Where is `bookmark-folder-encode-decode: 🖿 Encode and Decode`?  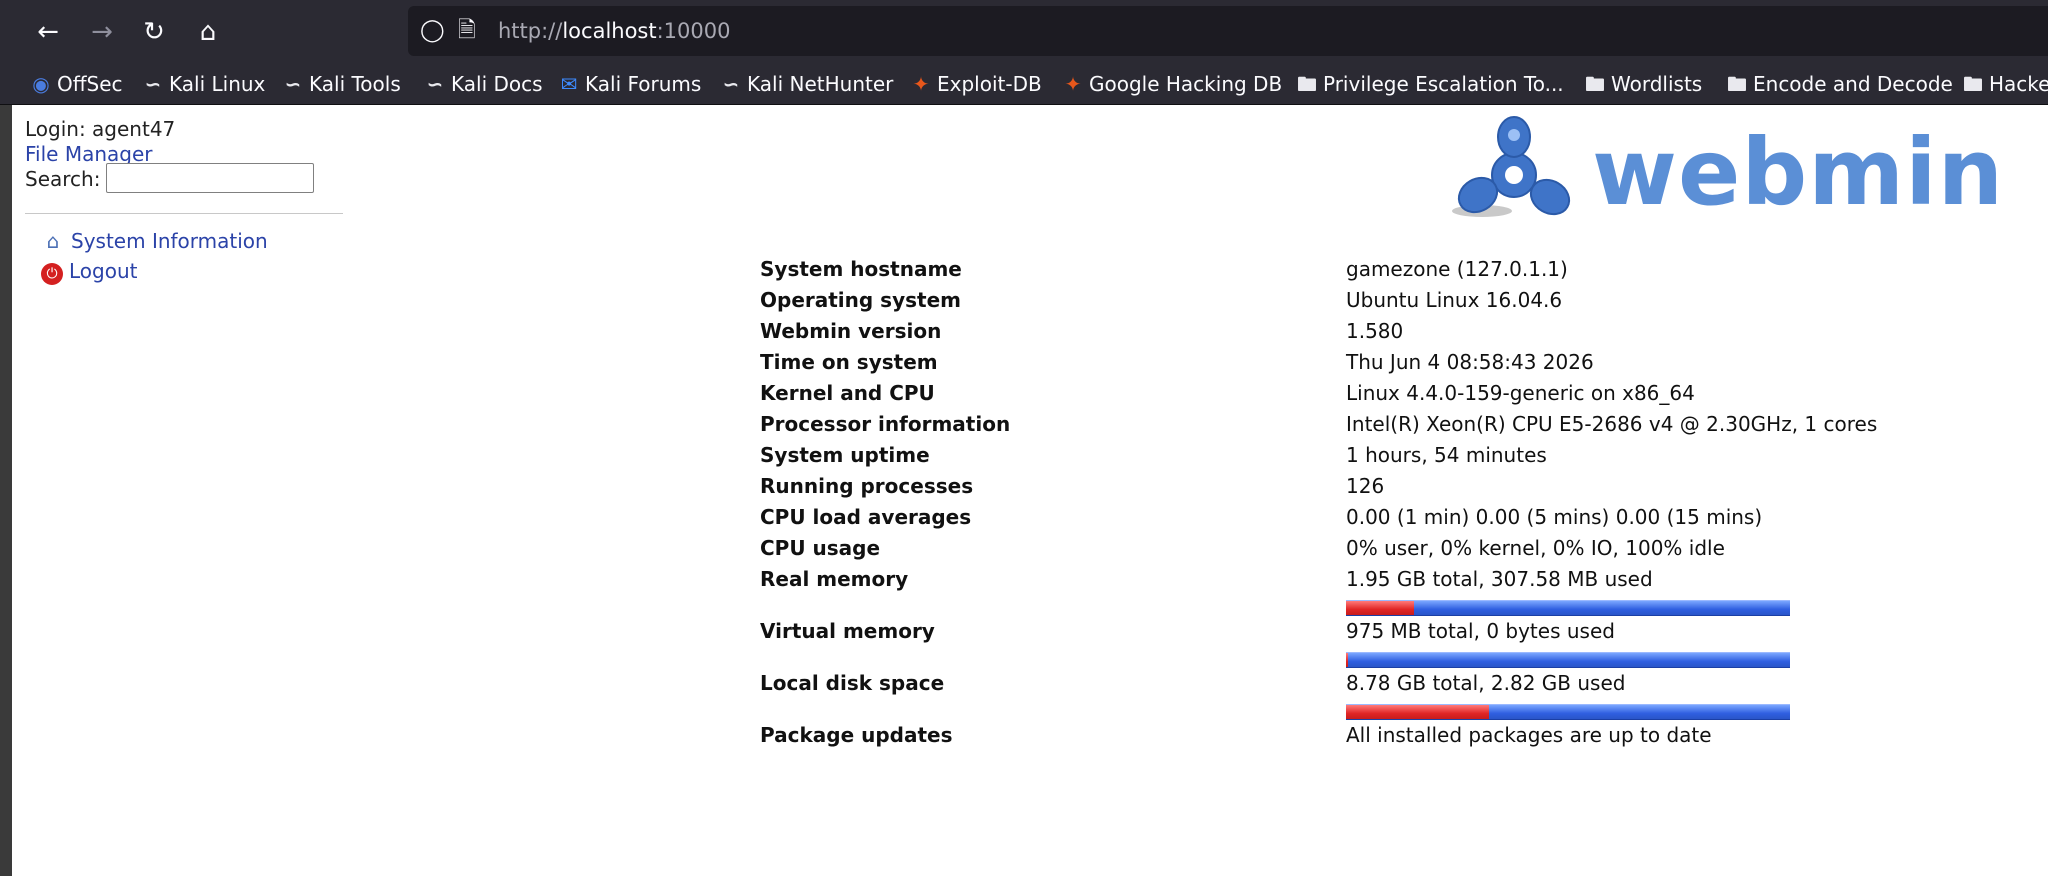 bookmark-folder-encode-decode: 🖿 Encode and Decode is located at coordinates (1839, 84).